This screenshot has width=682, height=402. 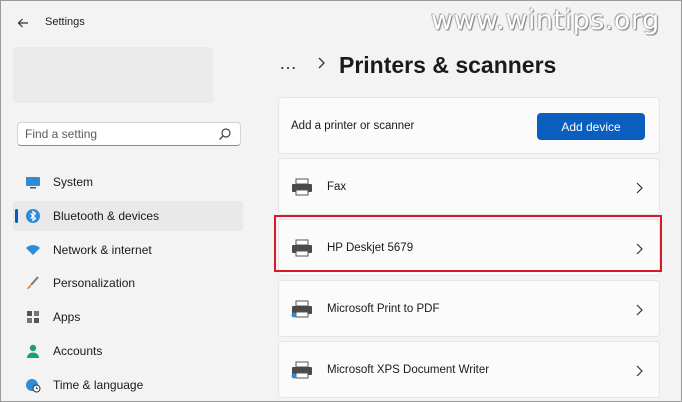 I want to click on sidebar-item-network: Network & internet, so click(x=128, y=250).